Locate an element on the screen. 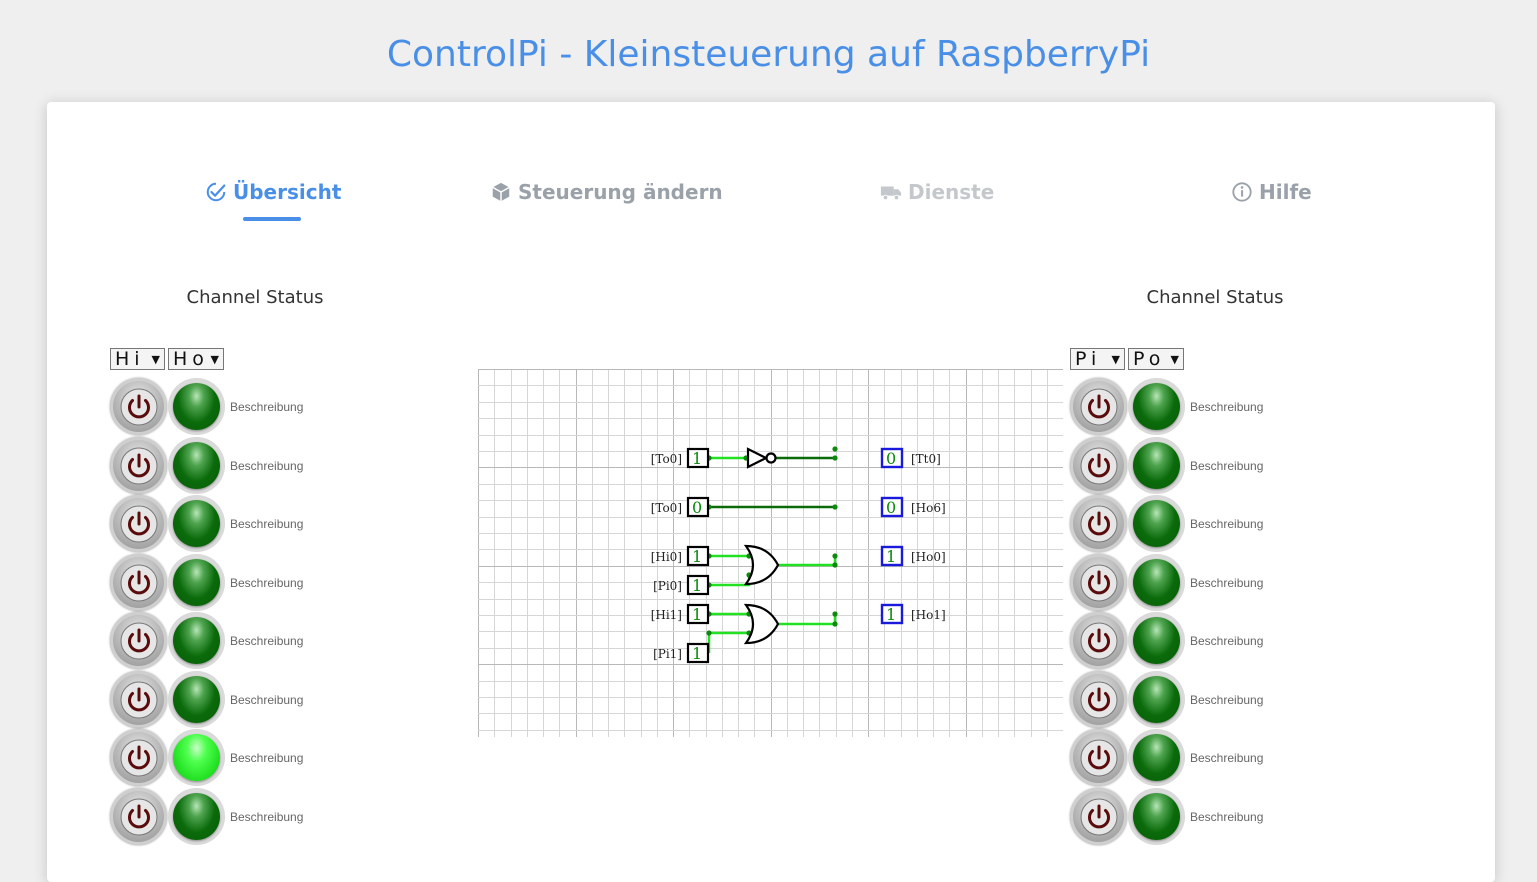  tab-uebersicht: Übersicht is located at coordinates (273, 192).